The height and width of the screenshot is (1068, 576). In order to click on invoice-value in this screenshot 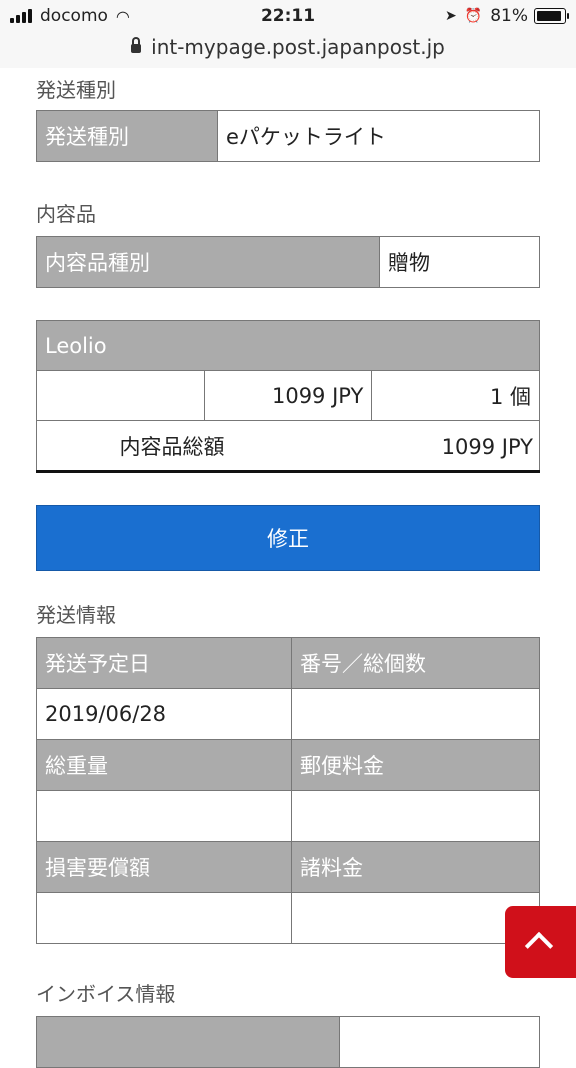, I will do `click(439, 1042)`.